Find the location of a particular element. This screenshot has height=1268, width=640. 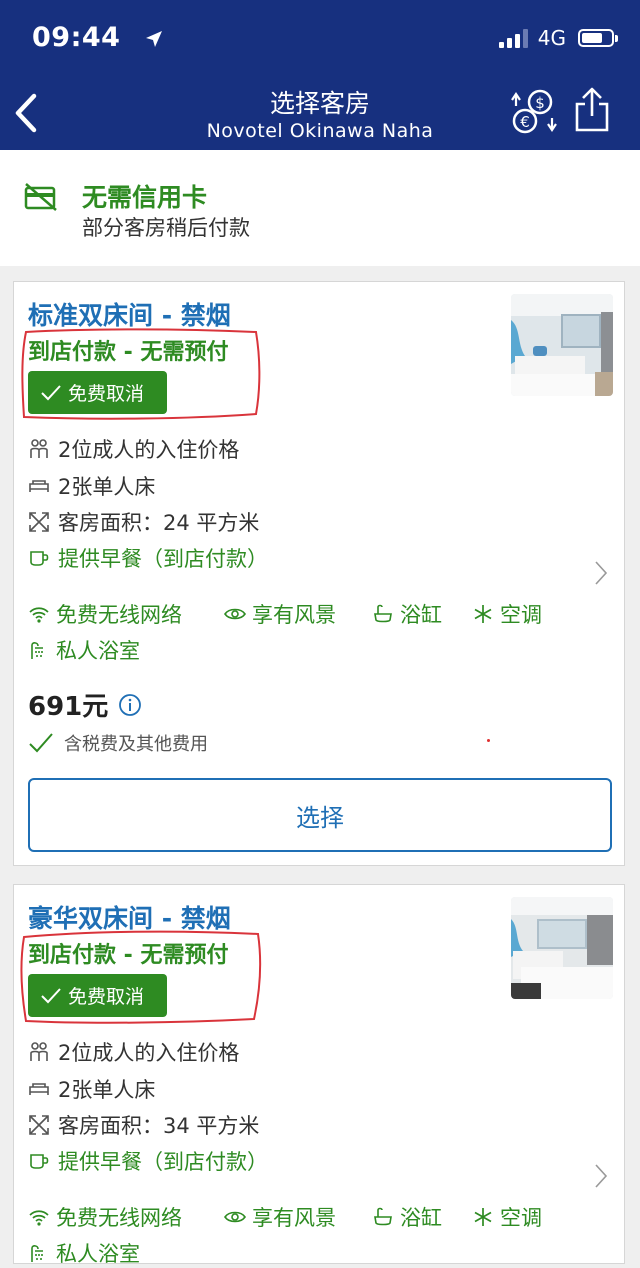

status-time: 09:44 is located at coordinates (97, 37).